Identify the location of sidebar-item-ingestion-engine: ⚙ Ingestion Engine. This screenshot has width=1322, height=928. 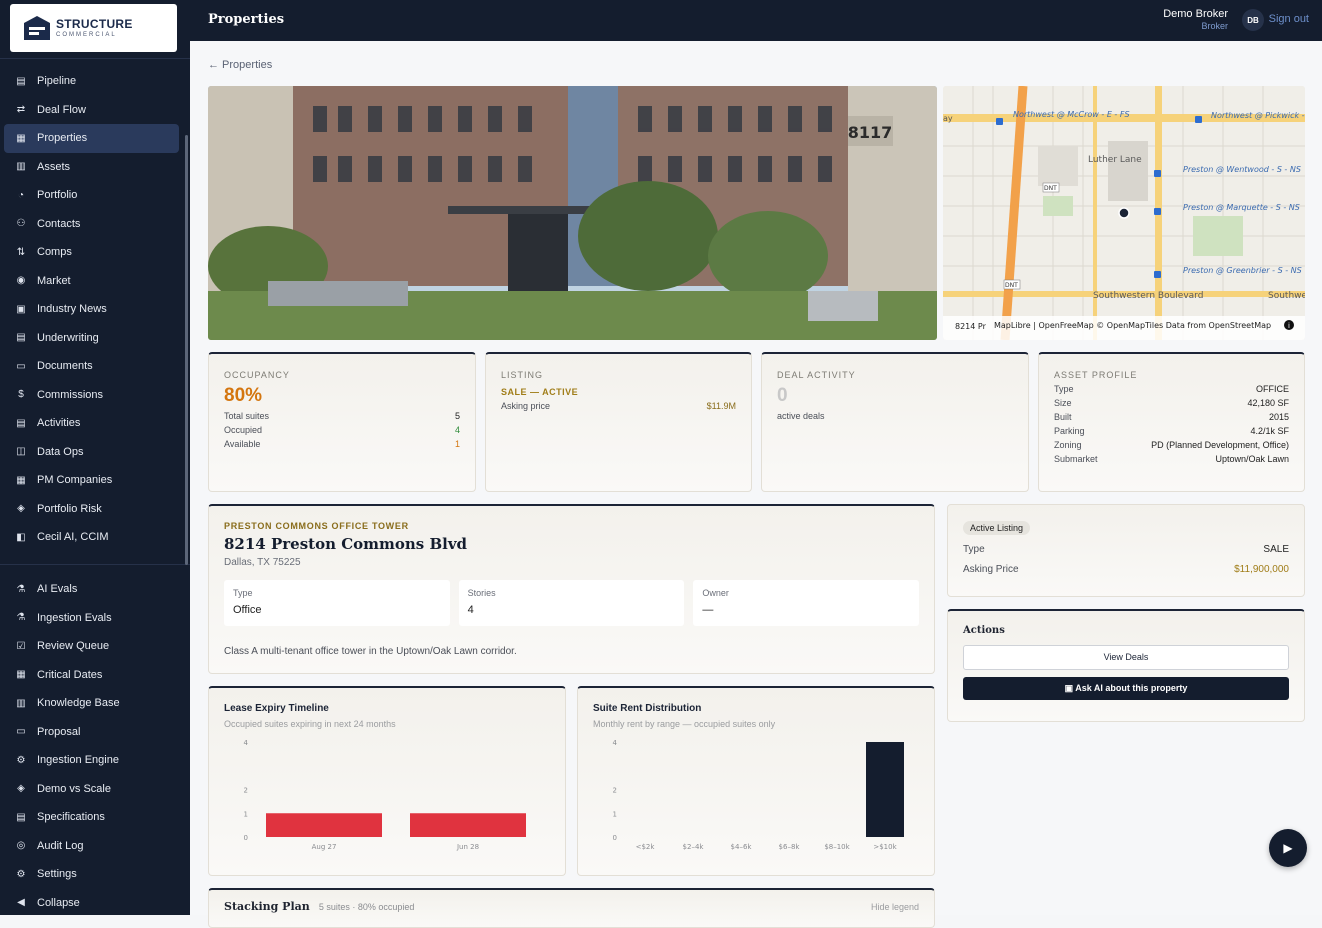
(91, 760).